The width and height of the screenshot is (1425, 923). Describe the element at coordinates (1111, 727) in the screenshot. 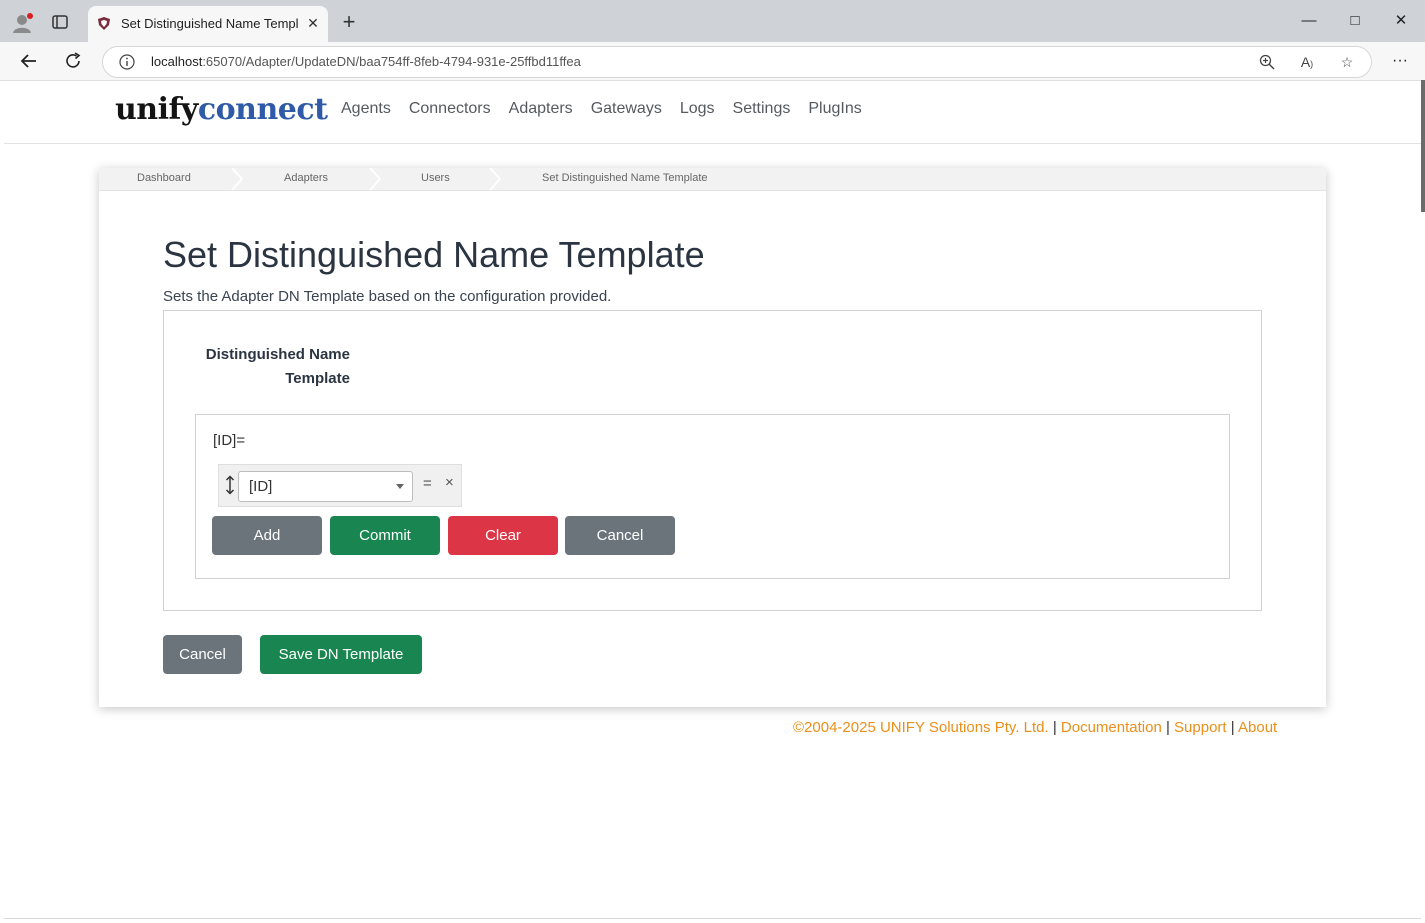

I see `footer-documentation-link: Documentation` at that location.